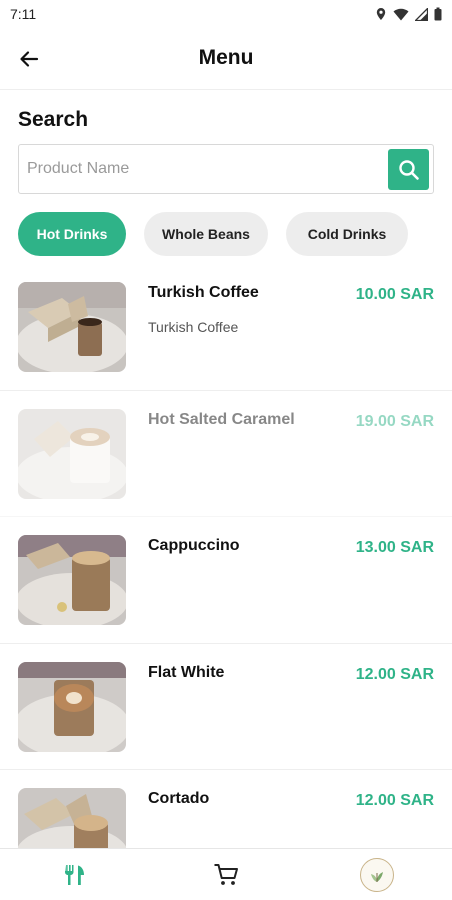 The width and height of the screenshot is (452, 900). I want to click on arrow-left-icon, so click(29, 59).